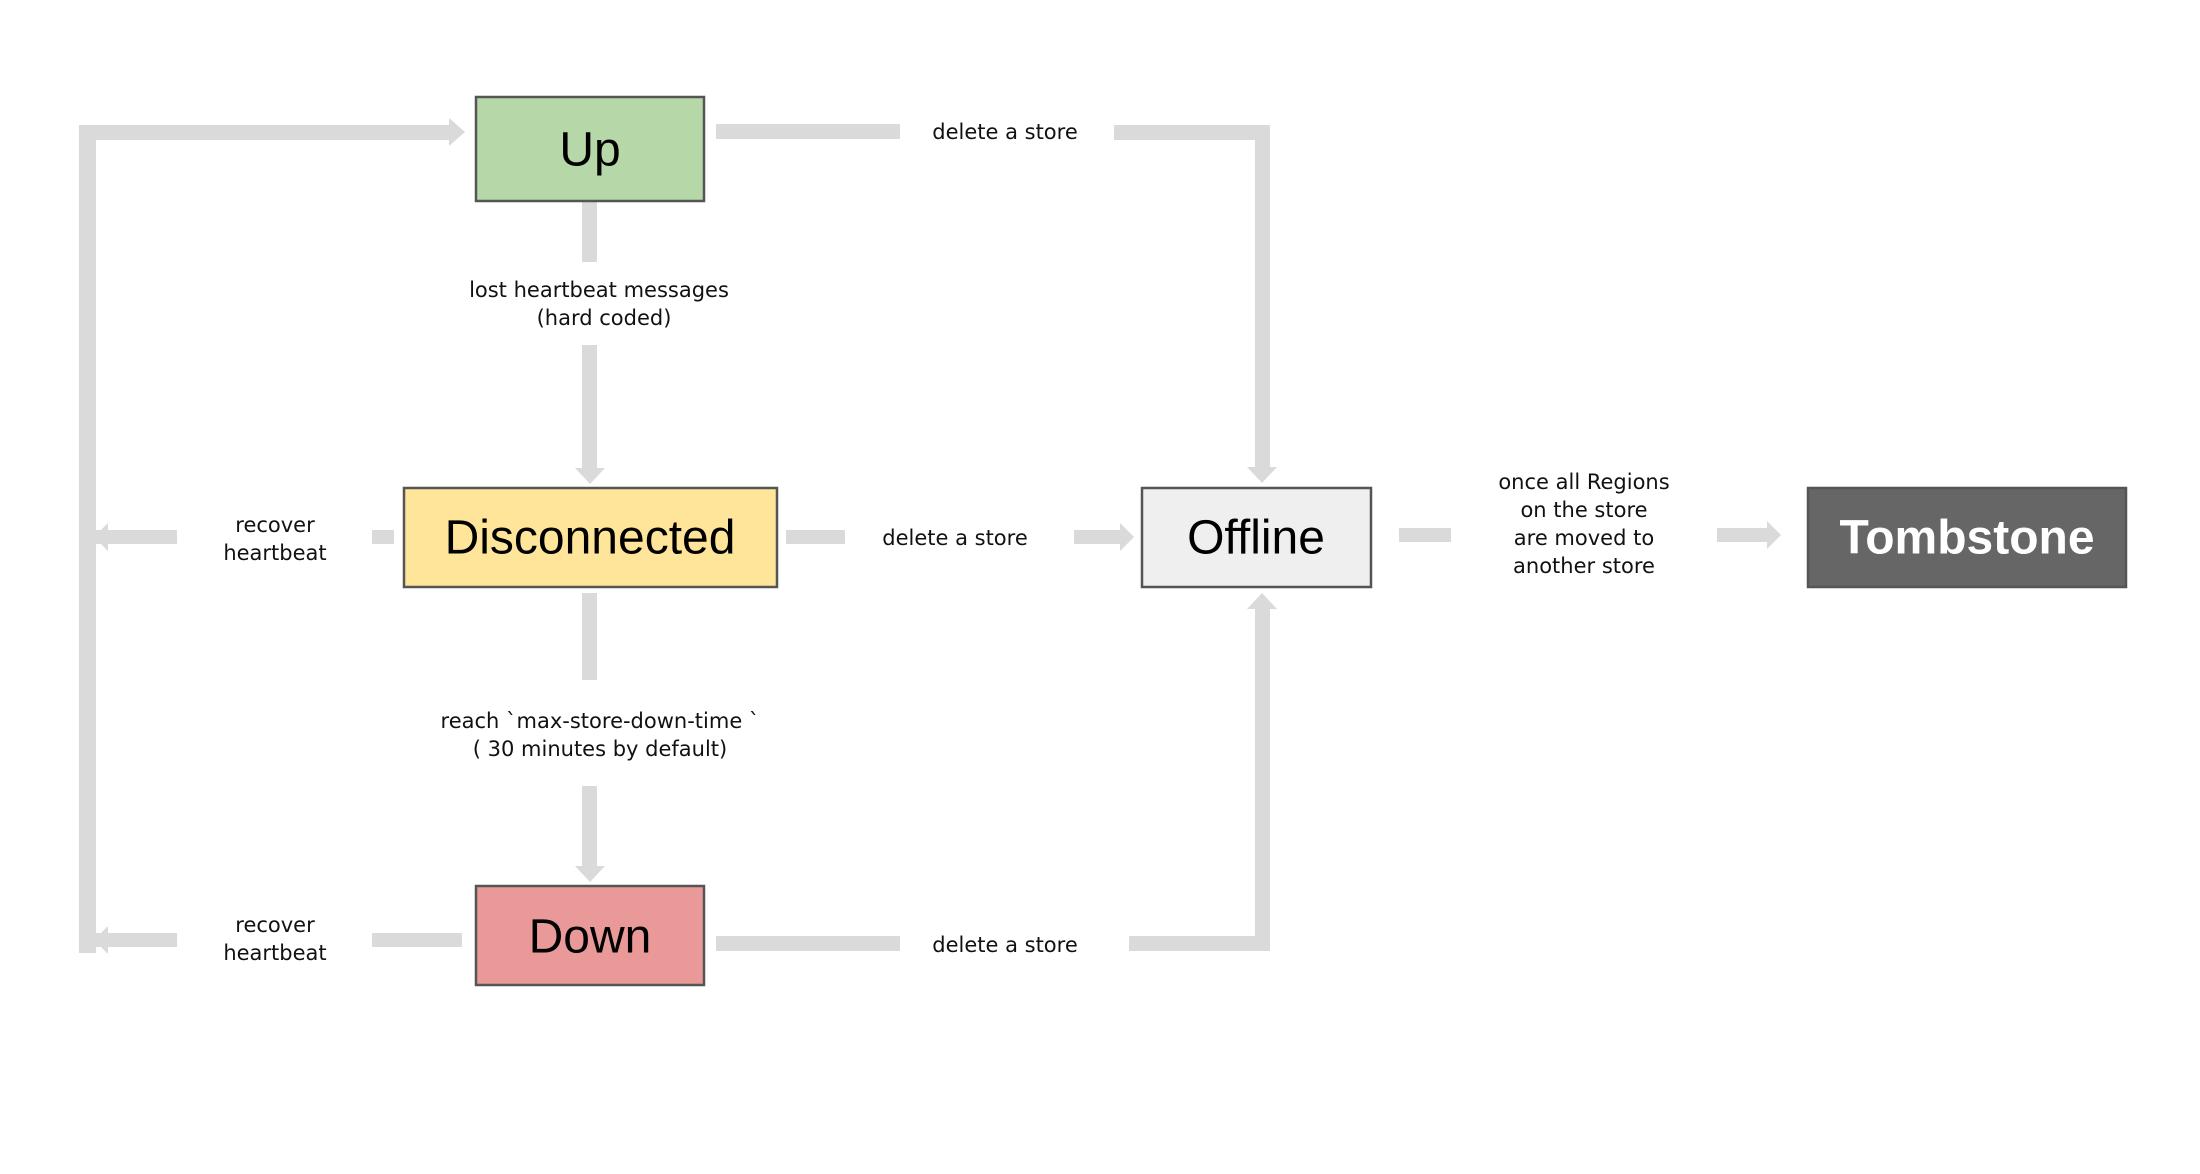 Image resolution: width=2200 pixels, height=1174 pixels. Describe the element at coordinates (1199, 943) in the screenshot. I see `down-delete-right` at that location.